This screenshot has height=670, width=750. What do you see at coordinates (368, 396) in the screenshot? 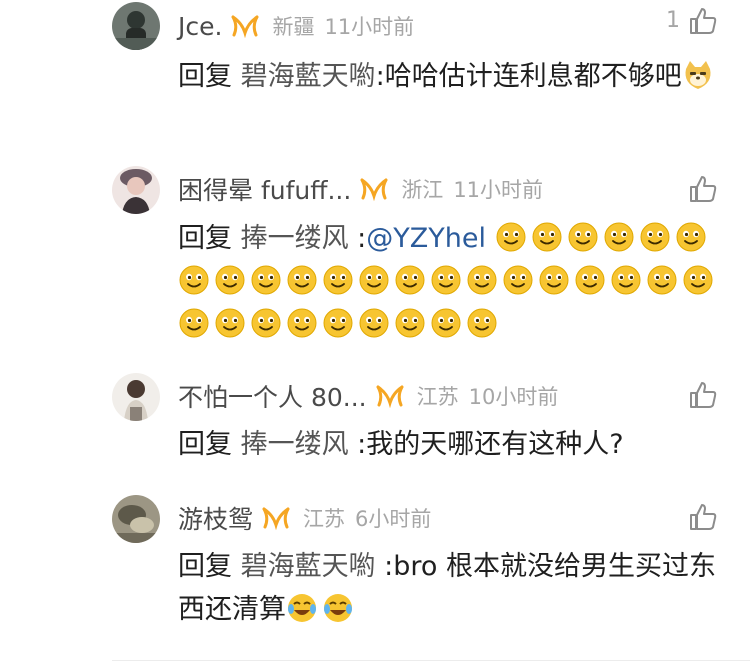
I see `comment-header: 不怕一个人 80... 江苏 10小时前` at bounding box center [368, 396].